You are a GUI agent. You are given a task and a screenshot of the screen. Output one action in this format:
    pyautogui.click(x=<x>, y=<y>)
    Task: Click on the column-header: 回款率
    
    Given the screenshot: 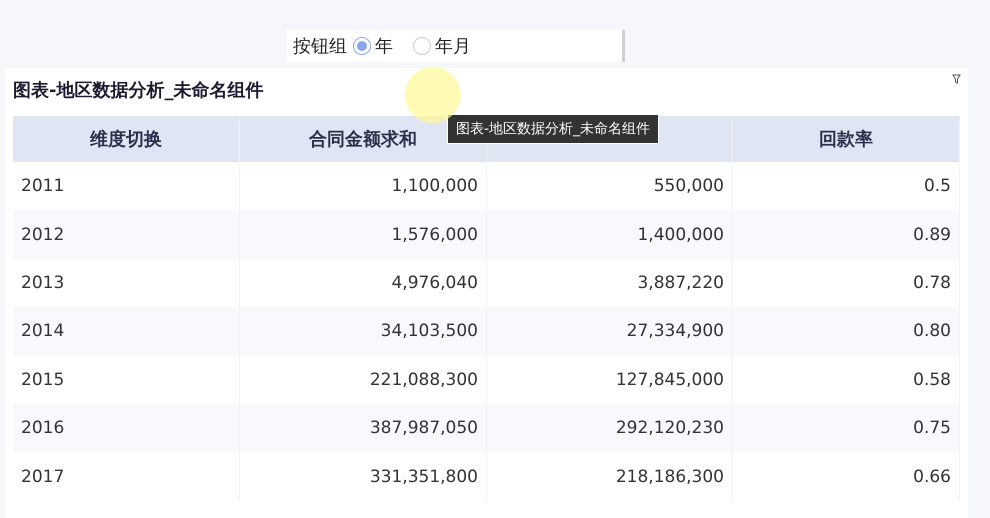 What is the action you would take?
    pyautogui.click(x=846, y=139)
    